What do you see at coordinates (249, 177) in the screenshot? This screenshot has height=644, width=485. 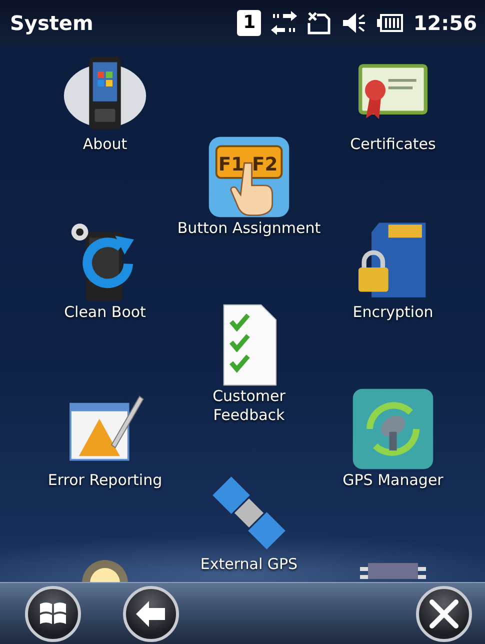 I see `keys-icon: F1 F2` at bounding box center [249, 177].